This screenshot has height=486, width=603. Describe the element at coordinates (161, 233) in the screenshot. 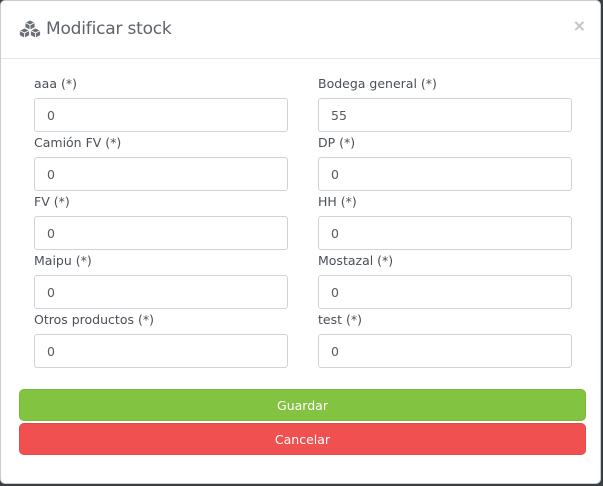

I see `field-input-fv` at that location.